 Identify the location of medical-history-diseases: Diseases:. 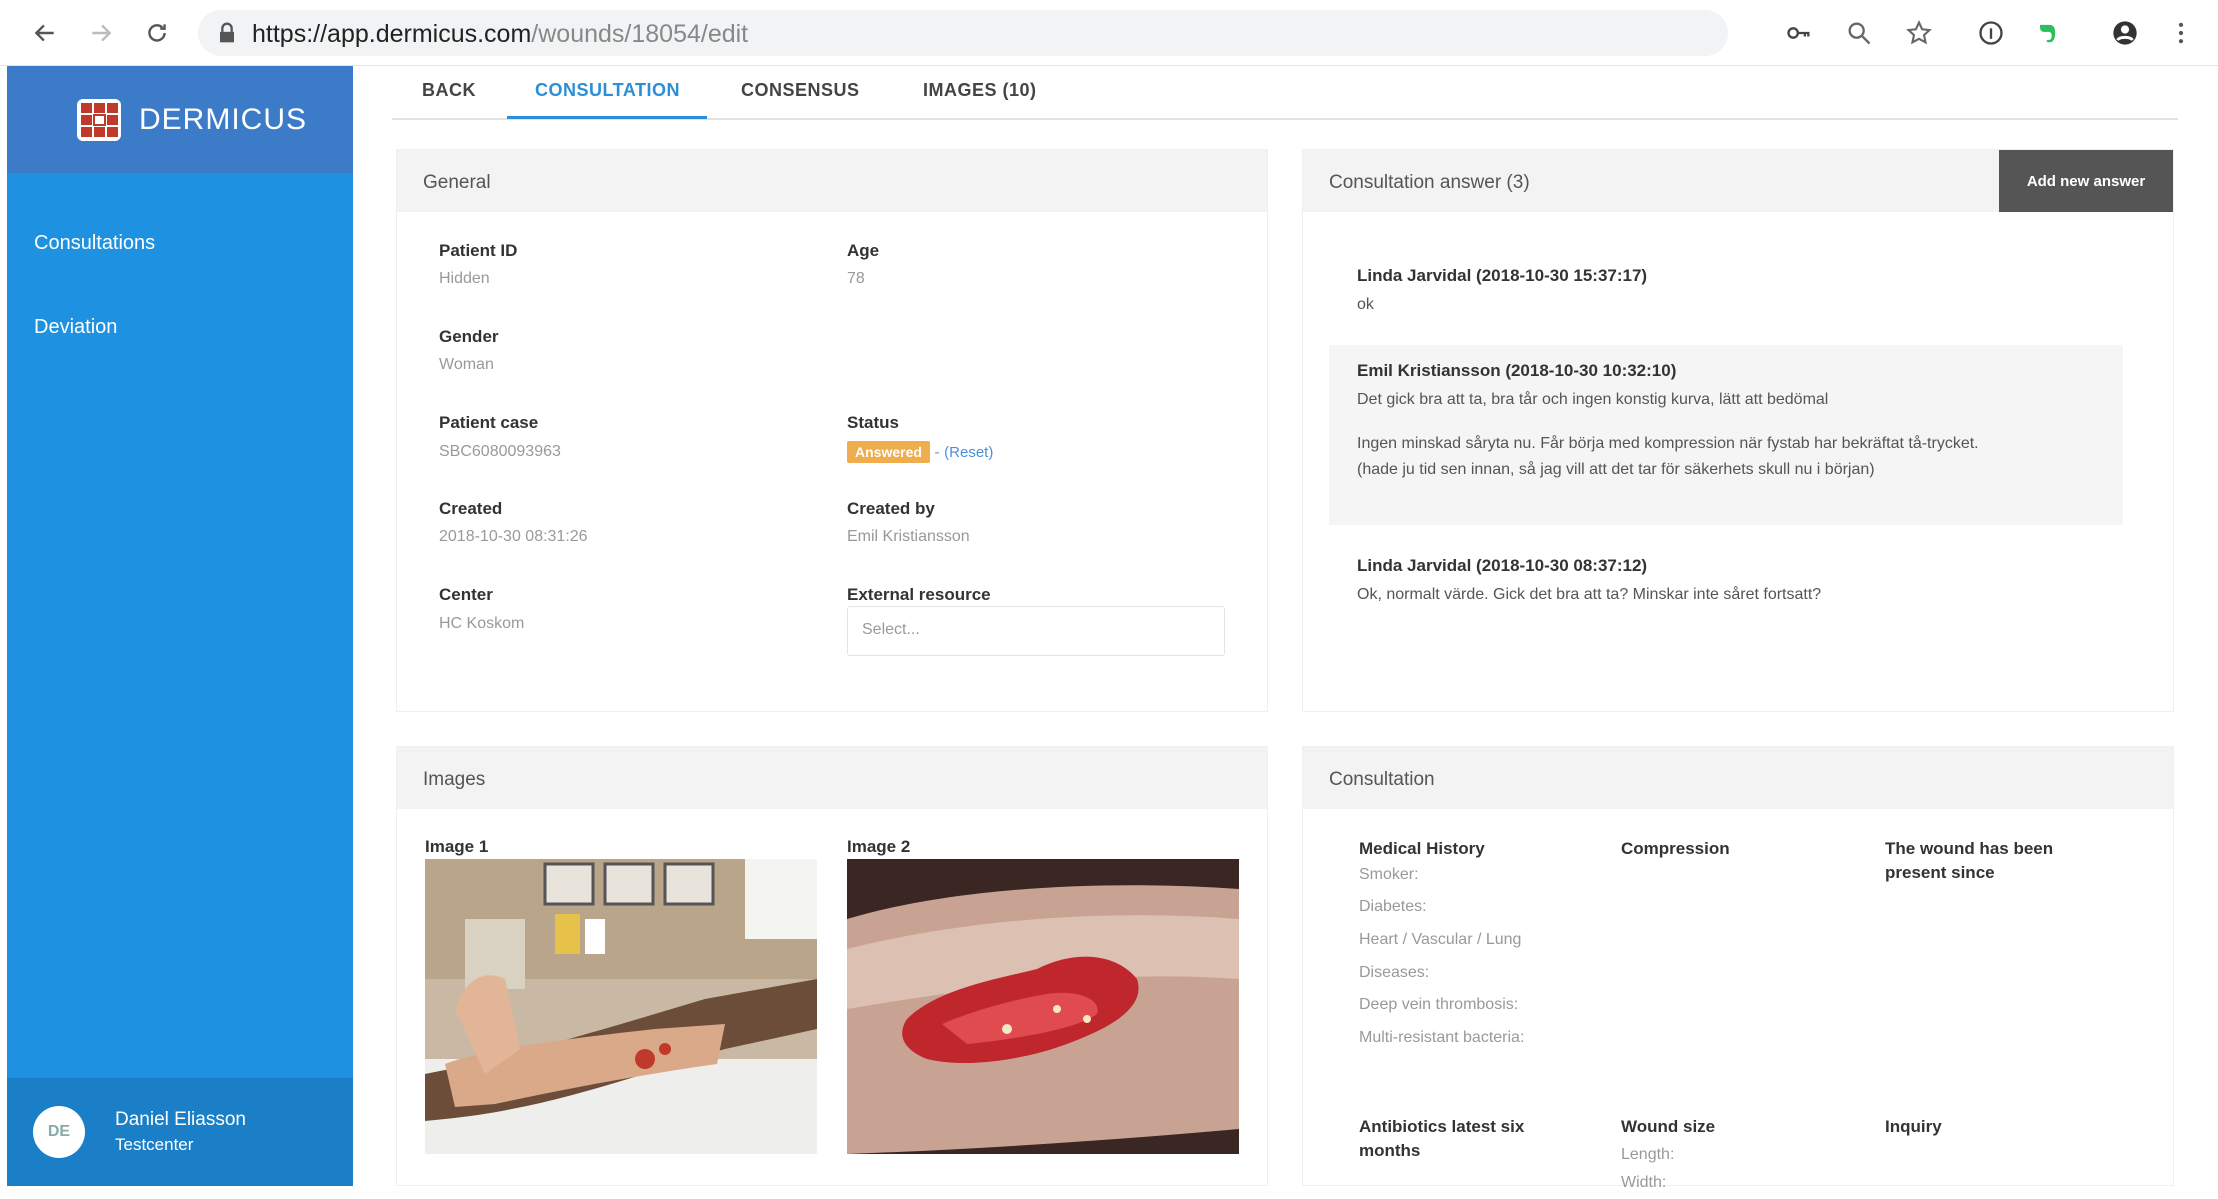
(1394, 972).